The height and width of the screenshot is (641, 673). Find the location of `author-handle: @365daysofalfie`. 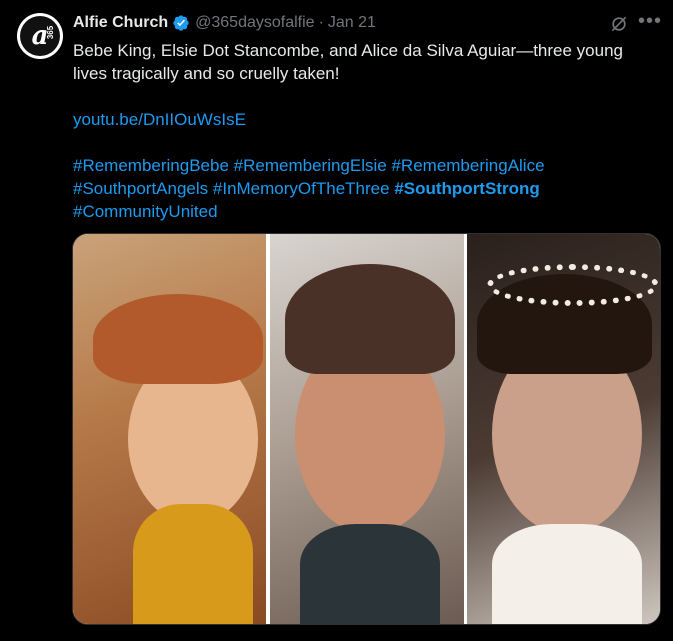

author-handle: @365daysofalfie is located at coordinates (254, 23).